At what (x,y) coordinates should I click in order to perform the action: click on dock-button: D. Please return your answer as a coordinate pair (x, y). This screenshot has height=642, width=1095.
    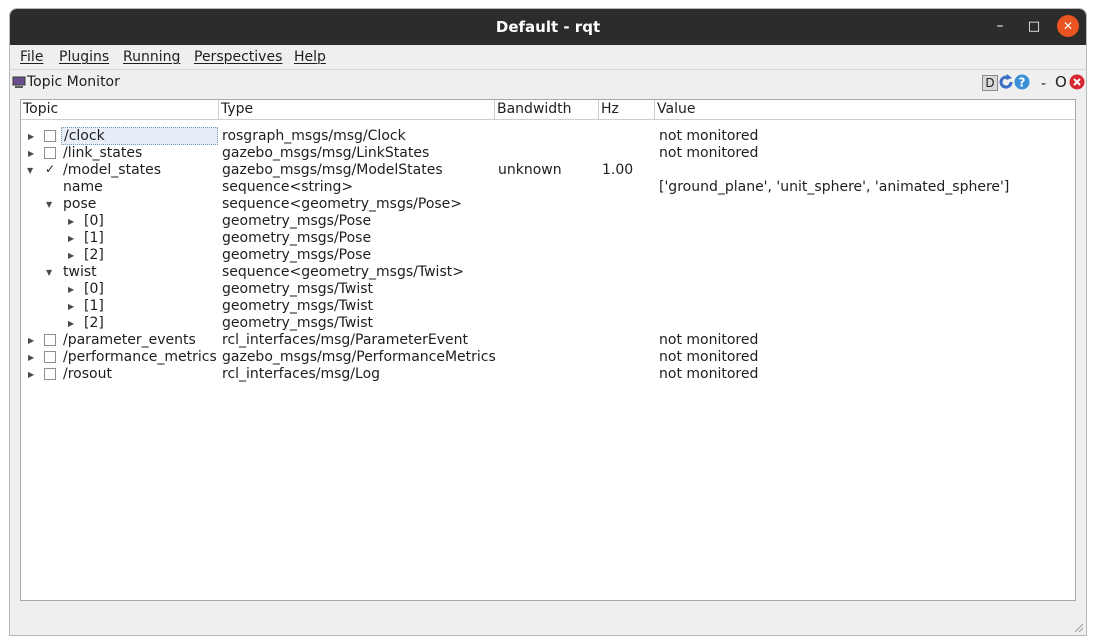
    Looking at the image, I should click on (990, 83).